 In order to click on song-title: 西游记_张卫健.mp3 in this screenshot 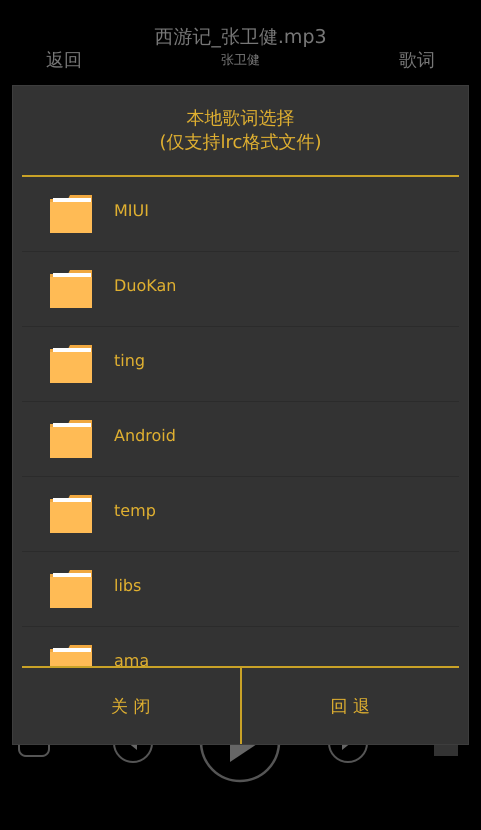, I will do `click(240, 37)`.